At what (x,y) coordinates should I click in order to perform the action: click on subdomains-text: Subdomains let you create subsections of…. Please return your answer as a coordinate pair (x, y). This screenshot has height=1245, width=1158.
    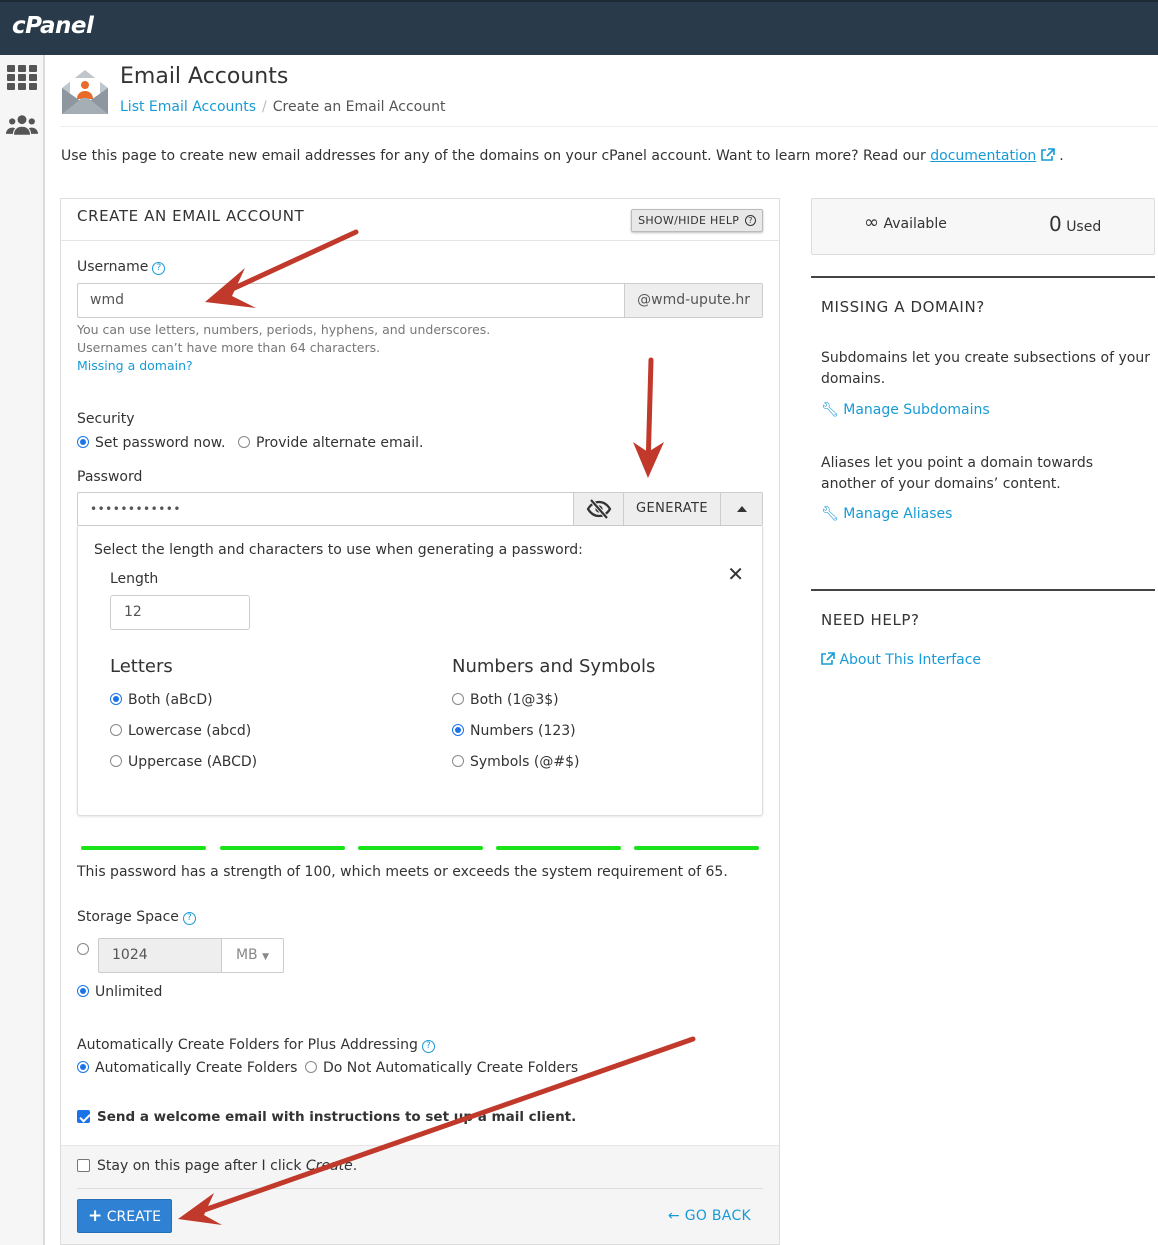
    Looking at the image, I should click on (985, 368).